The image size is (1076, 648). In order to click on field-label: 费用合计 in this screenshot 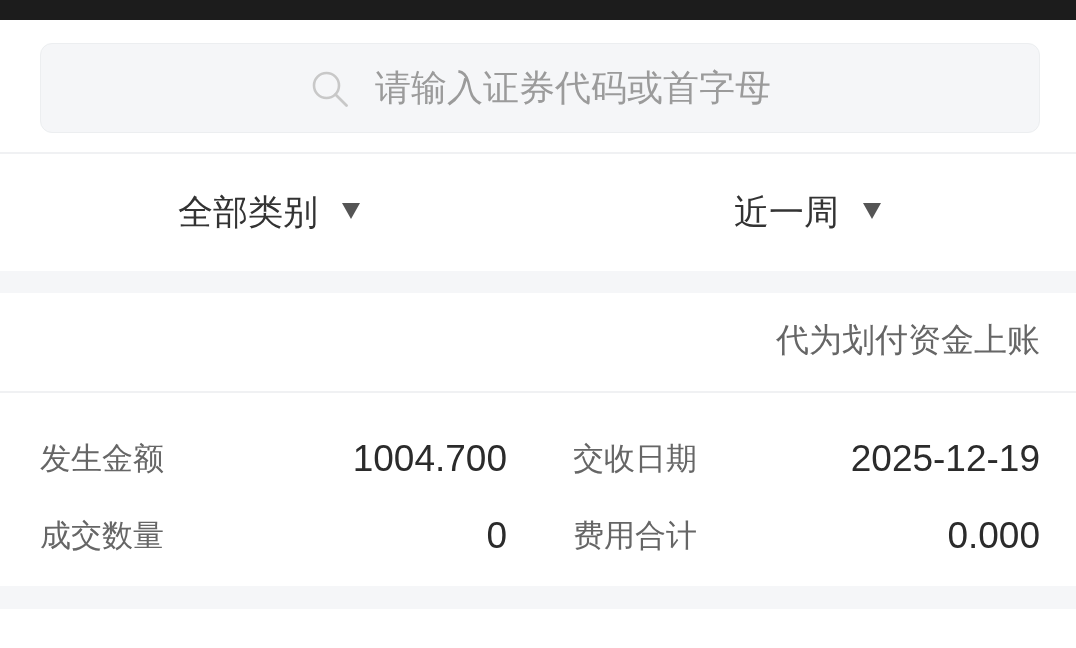, I will do `click(635, 535)`.